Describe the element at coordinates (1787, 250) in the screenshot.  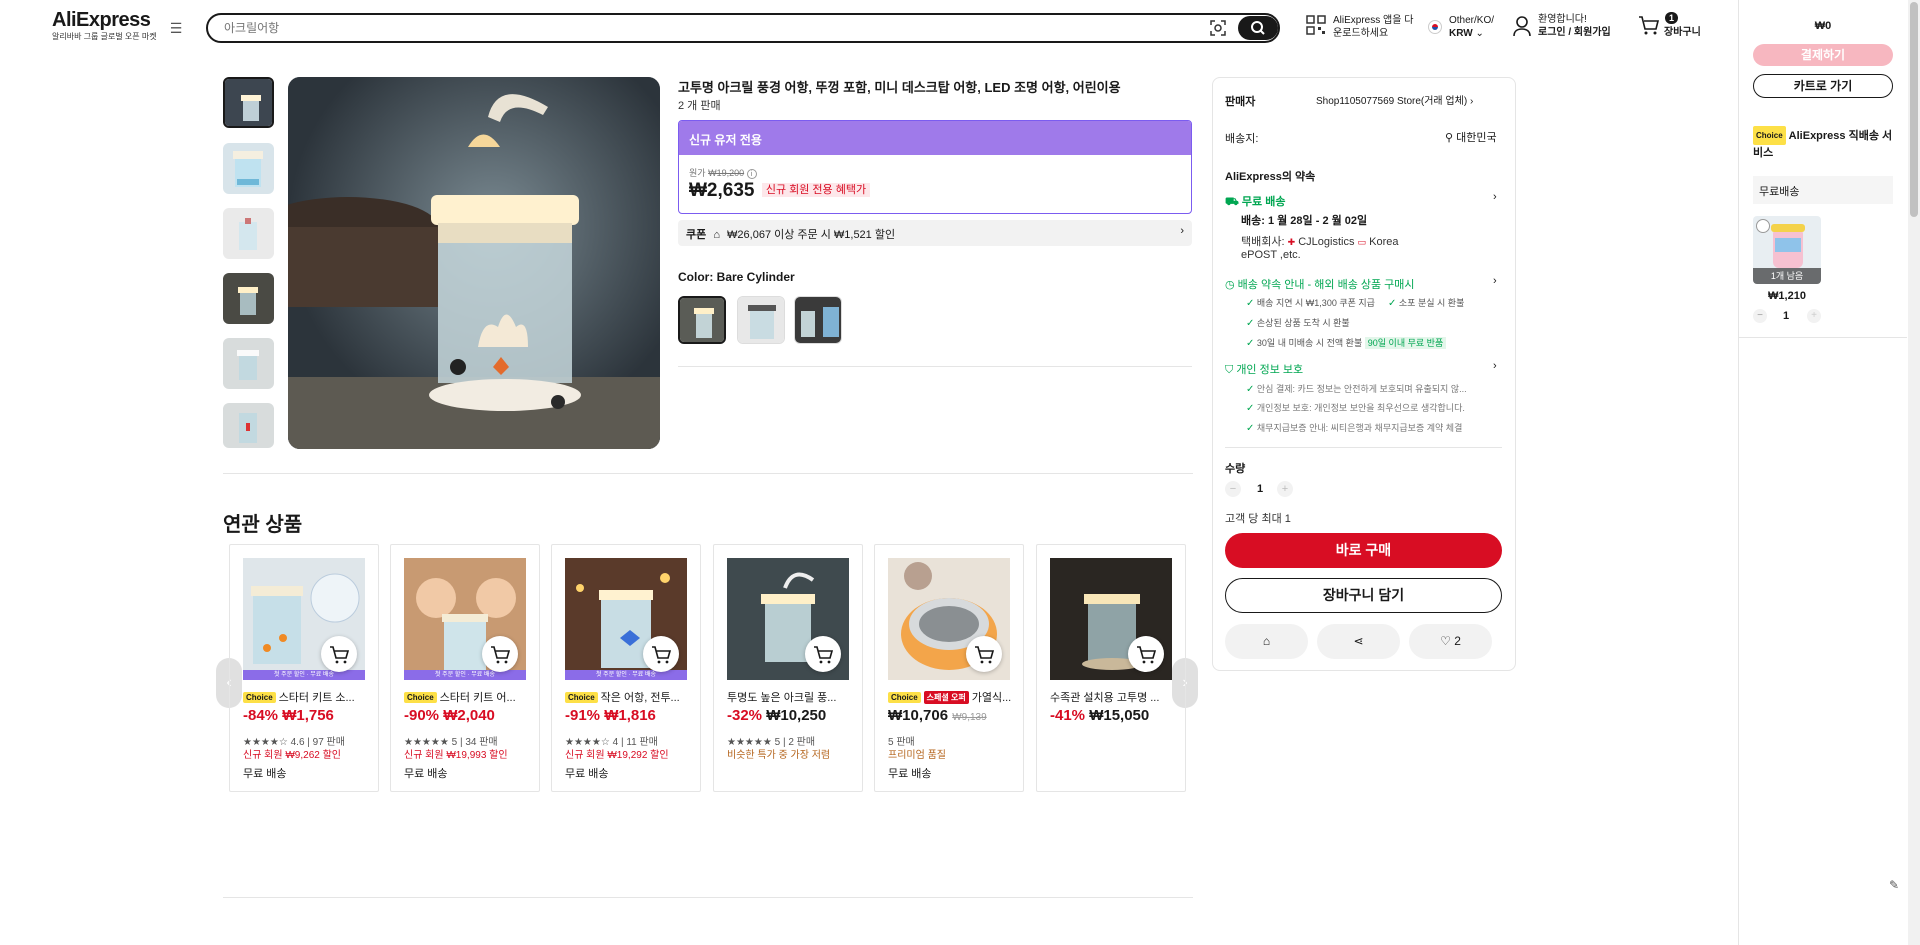
I see `cart-item-image: 1개 남음` at that location.